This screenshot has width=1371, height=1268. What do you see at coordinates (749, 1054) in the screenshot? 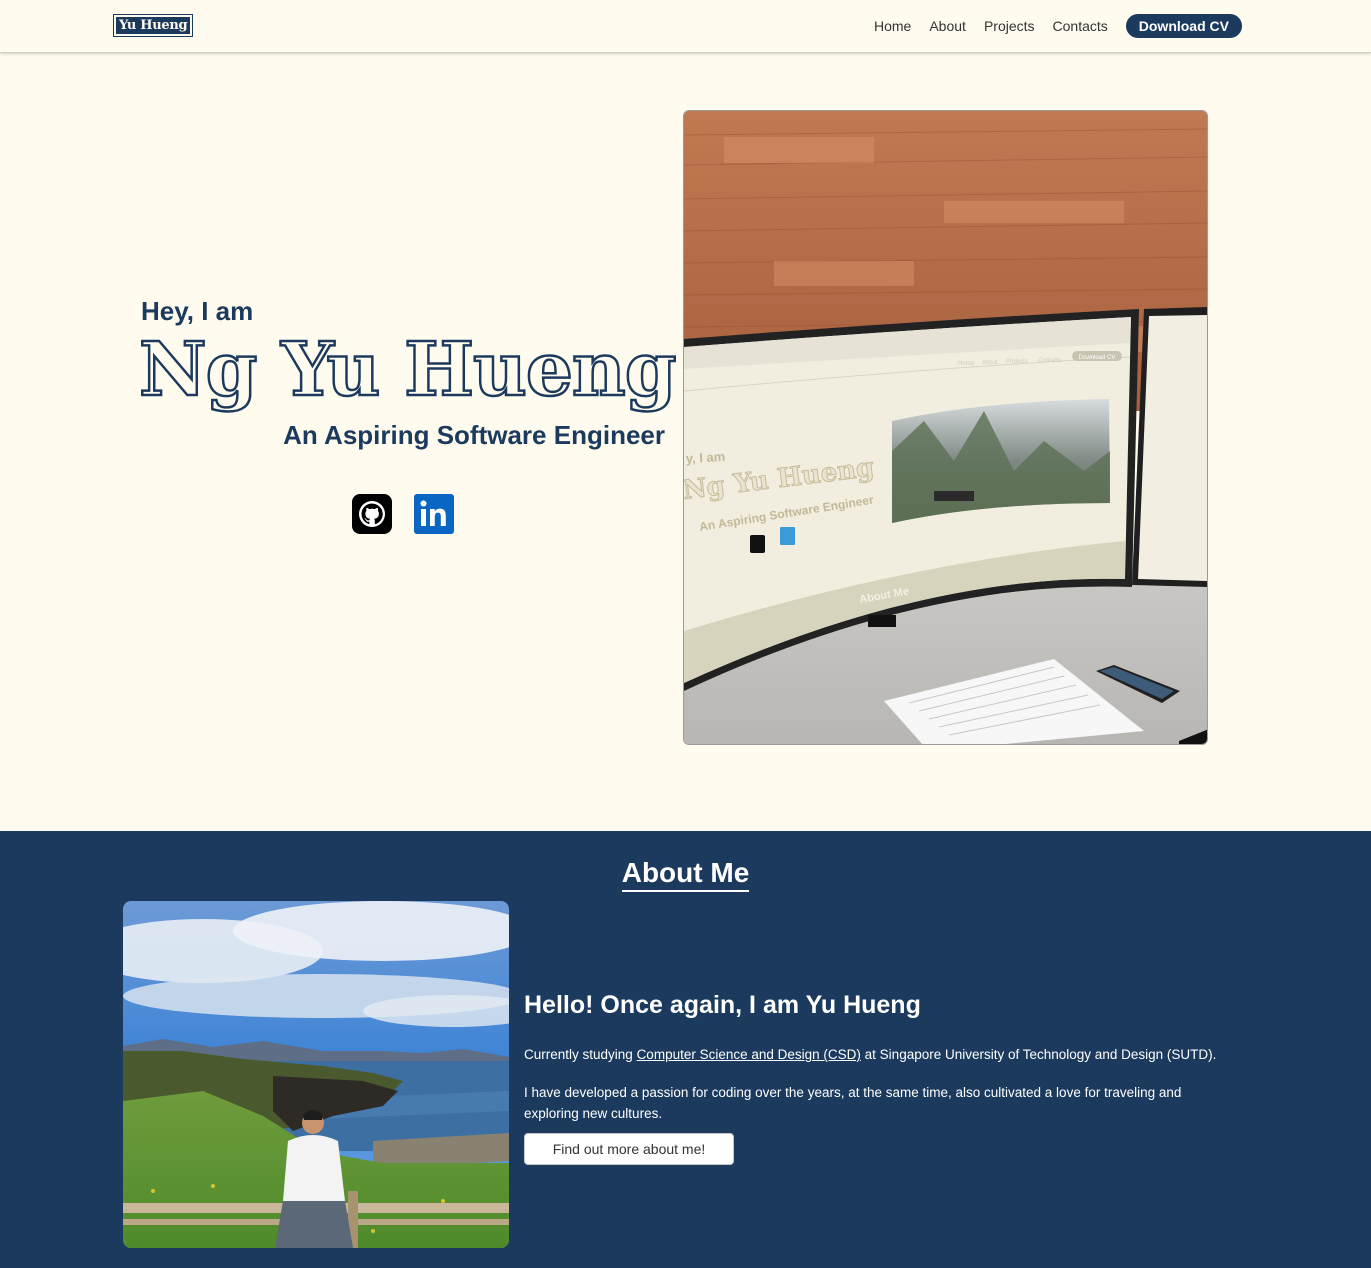
I see `csd-link: Computer Science and Design (CSD)` at bounding box center [749, 1054].